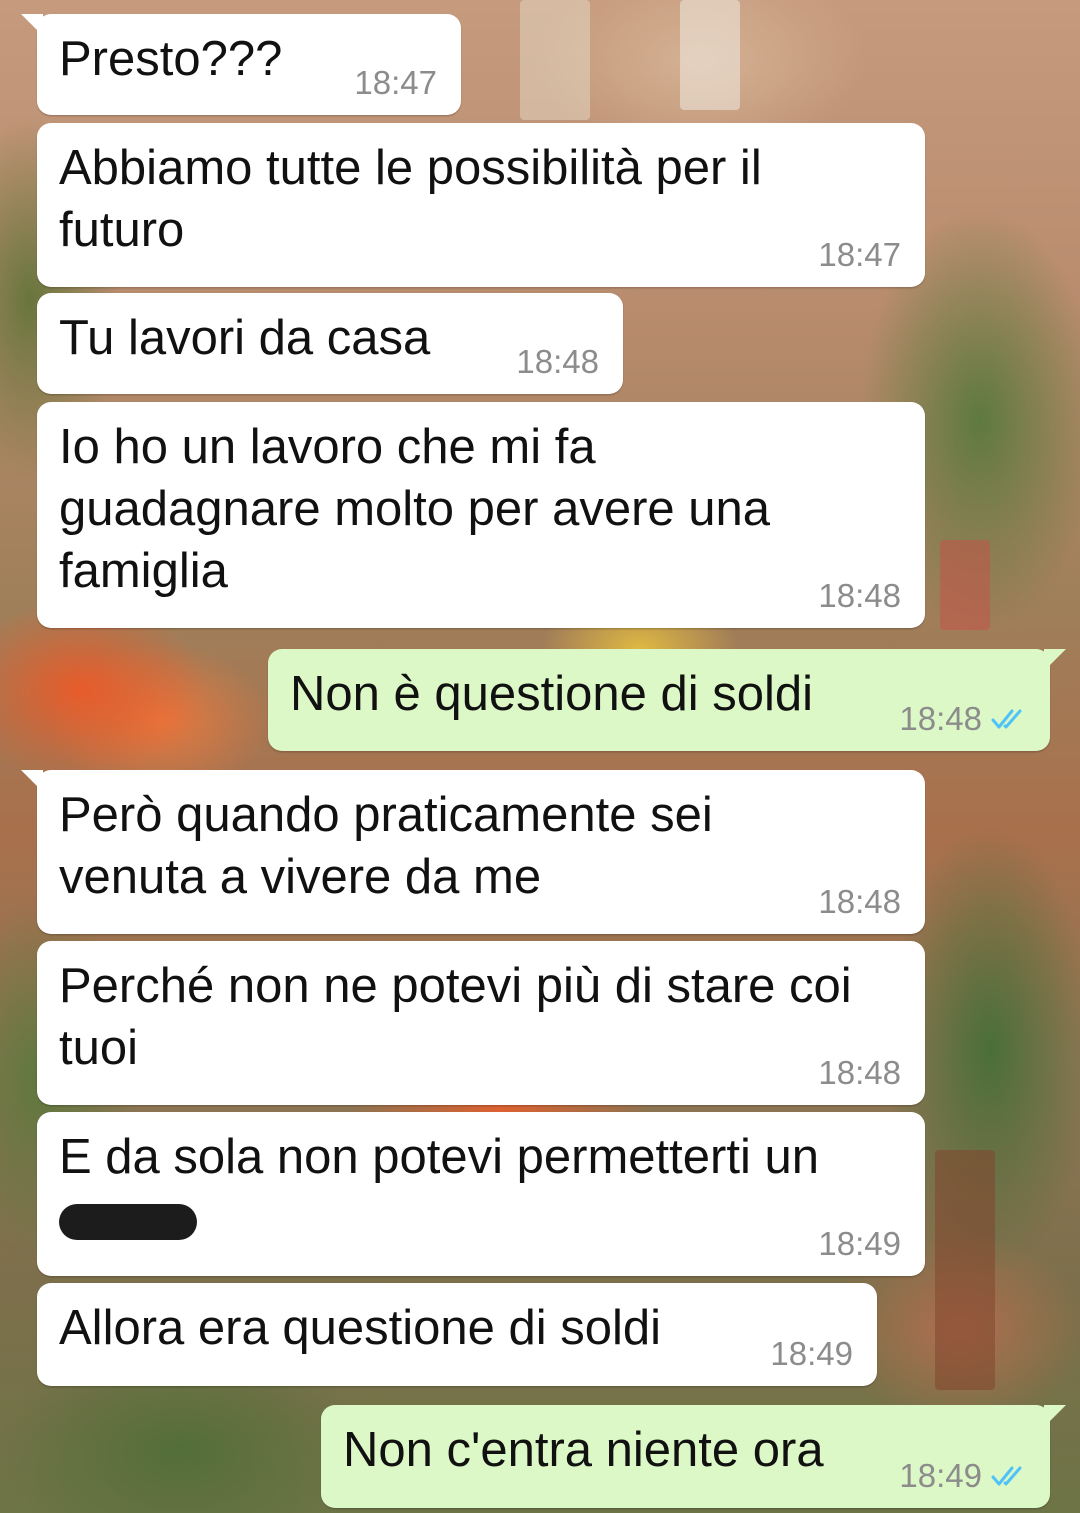  I want to click on incoming-message-bubble: Allora era questione di soldi 18:49, so click(457, 1334).